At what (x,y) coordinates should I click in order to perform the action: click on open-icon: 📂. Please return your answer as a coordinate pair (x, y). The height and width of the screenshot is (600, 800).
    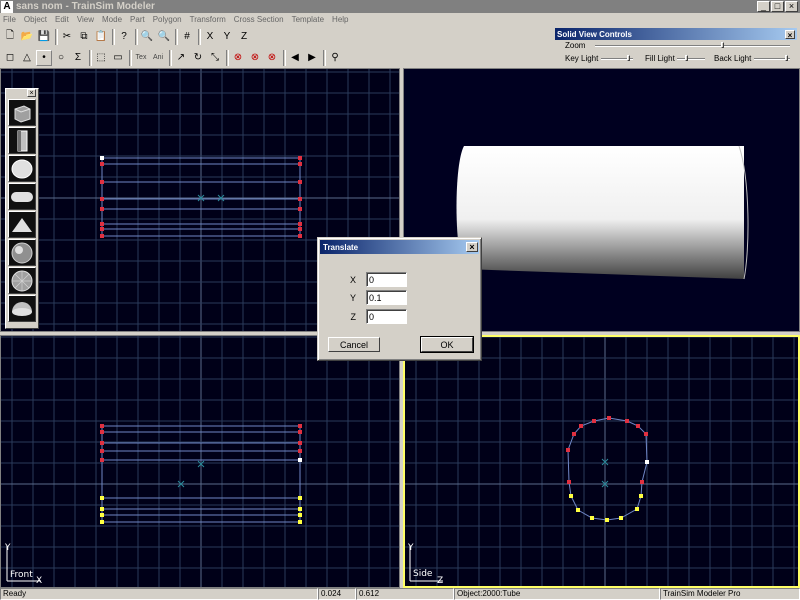
    Looking at the image, I should click on (27, 37).